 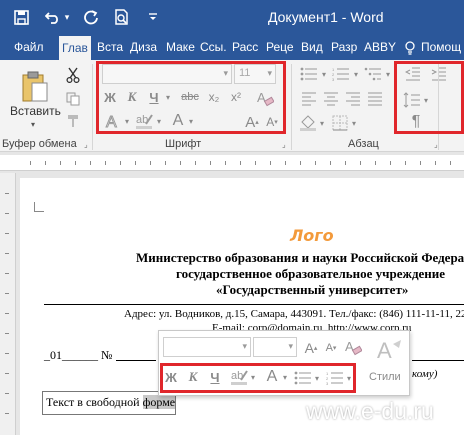 What do you see at coordinates (280, 47) in the screenshot?
I see `tab-review: Реце` at bounding box center [280, 47].